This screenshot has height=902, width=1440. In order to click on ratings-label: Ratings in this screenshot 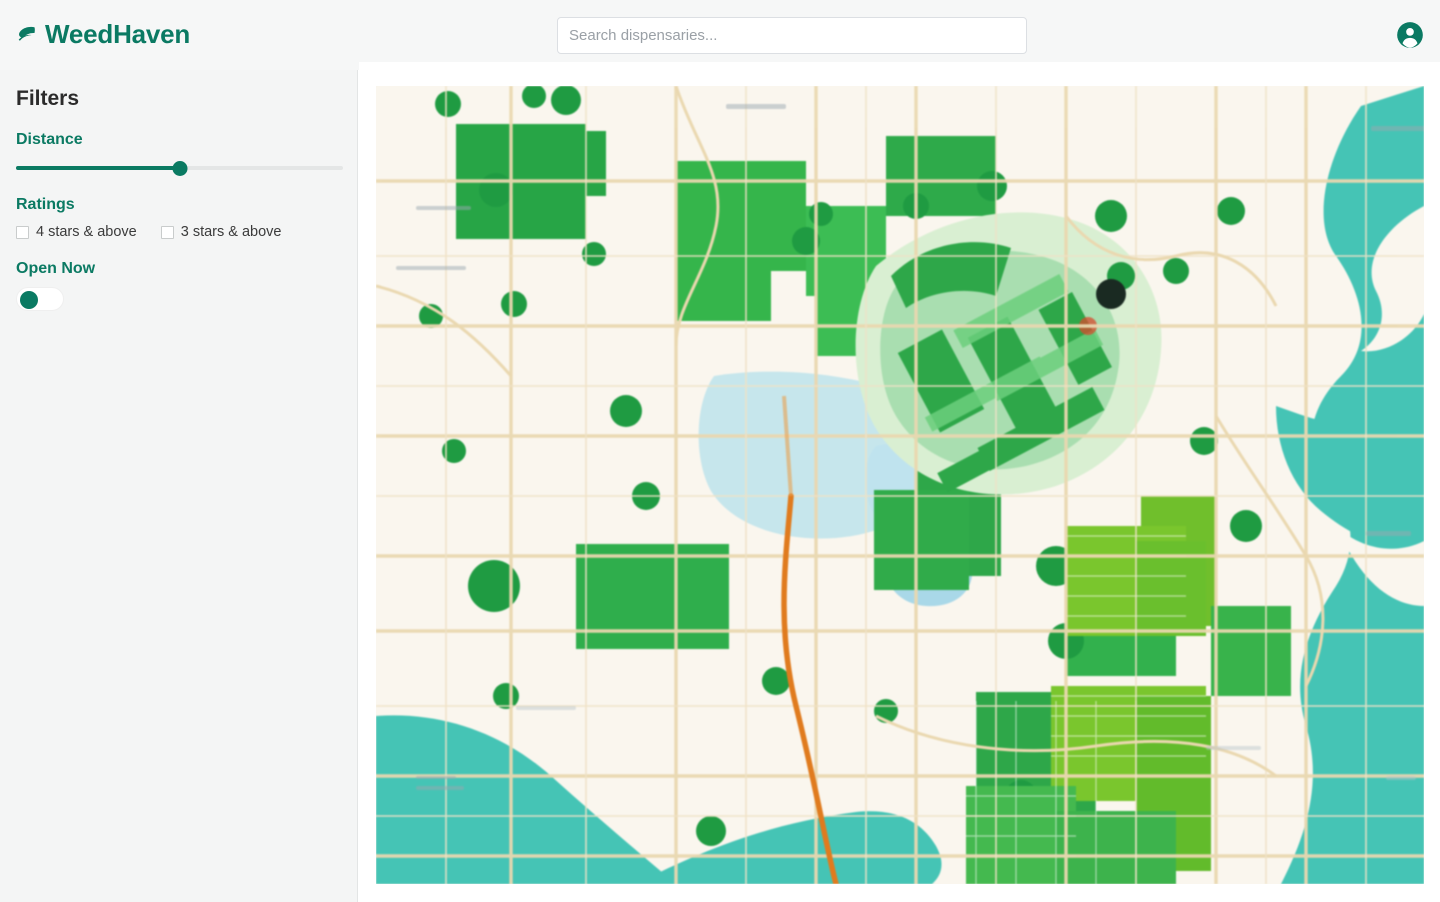, I will do `click(45, 204)`.